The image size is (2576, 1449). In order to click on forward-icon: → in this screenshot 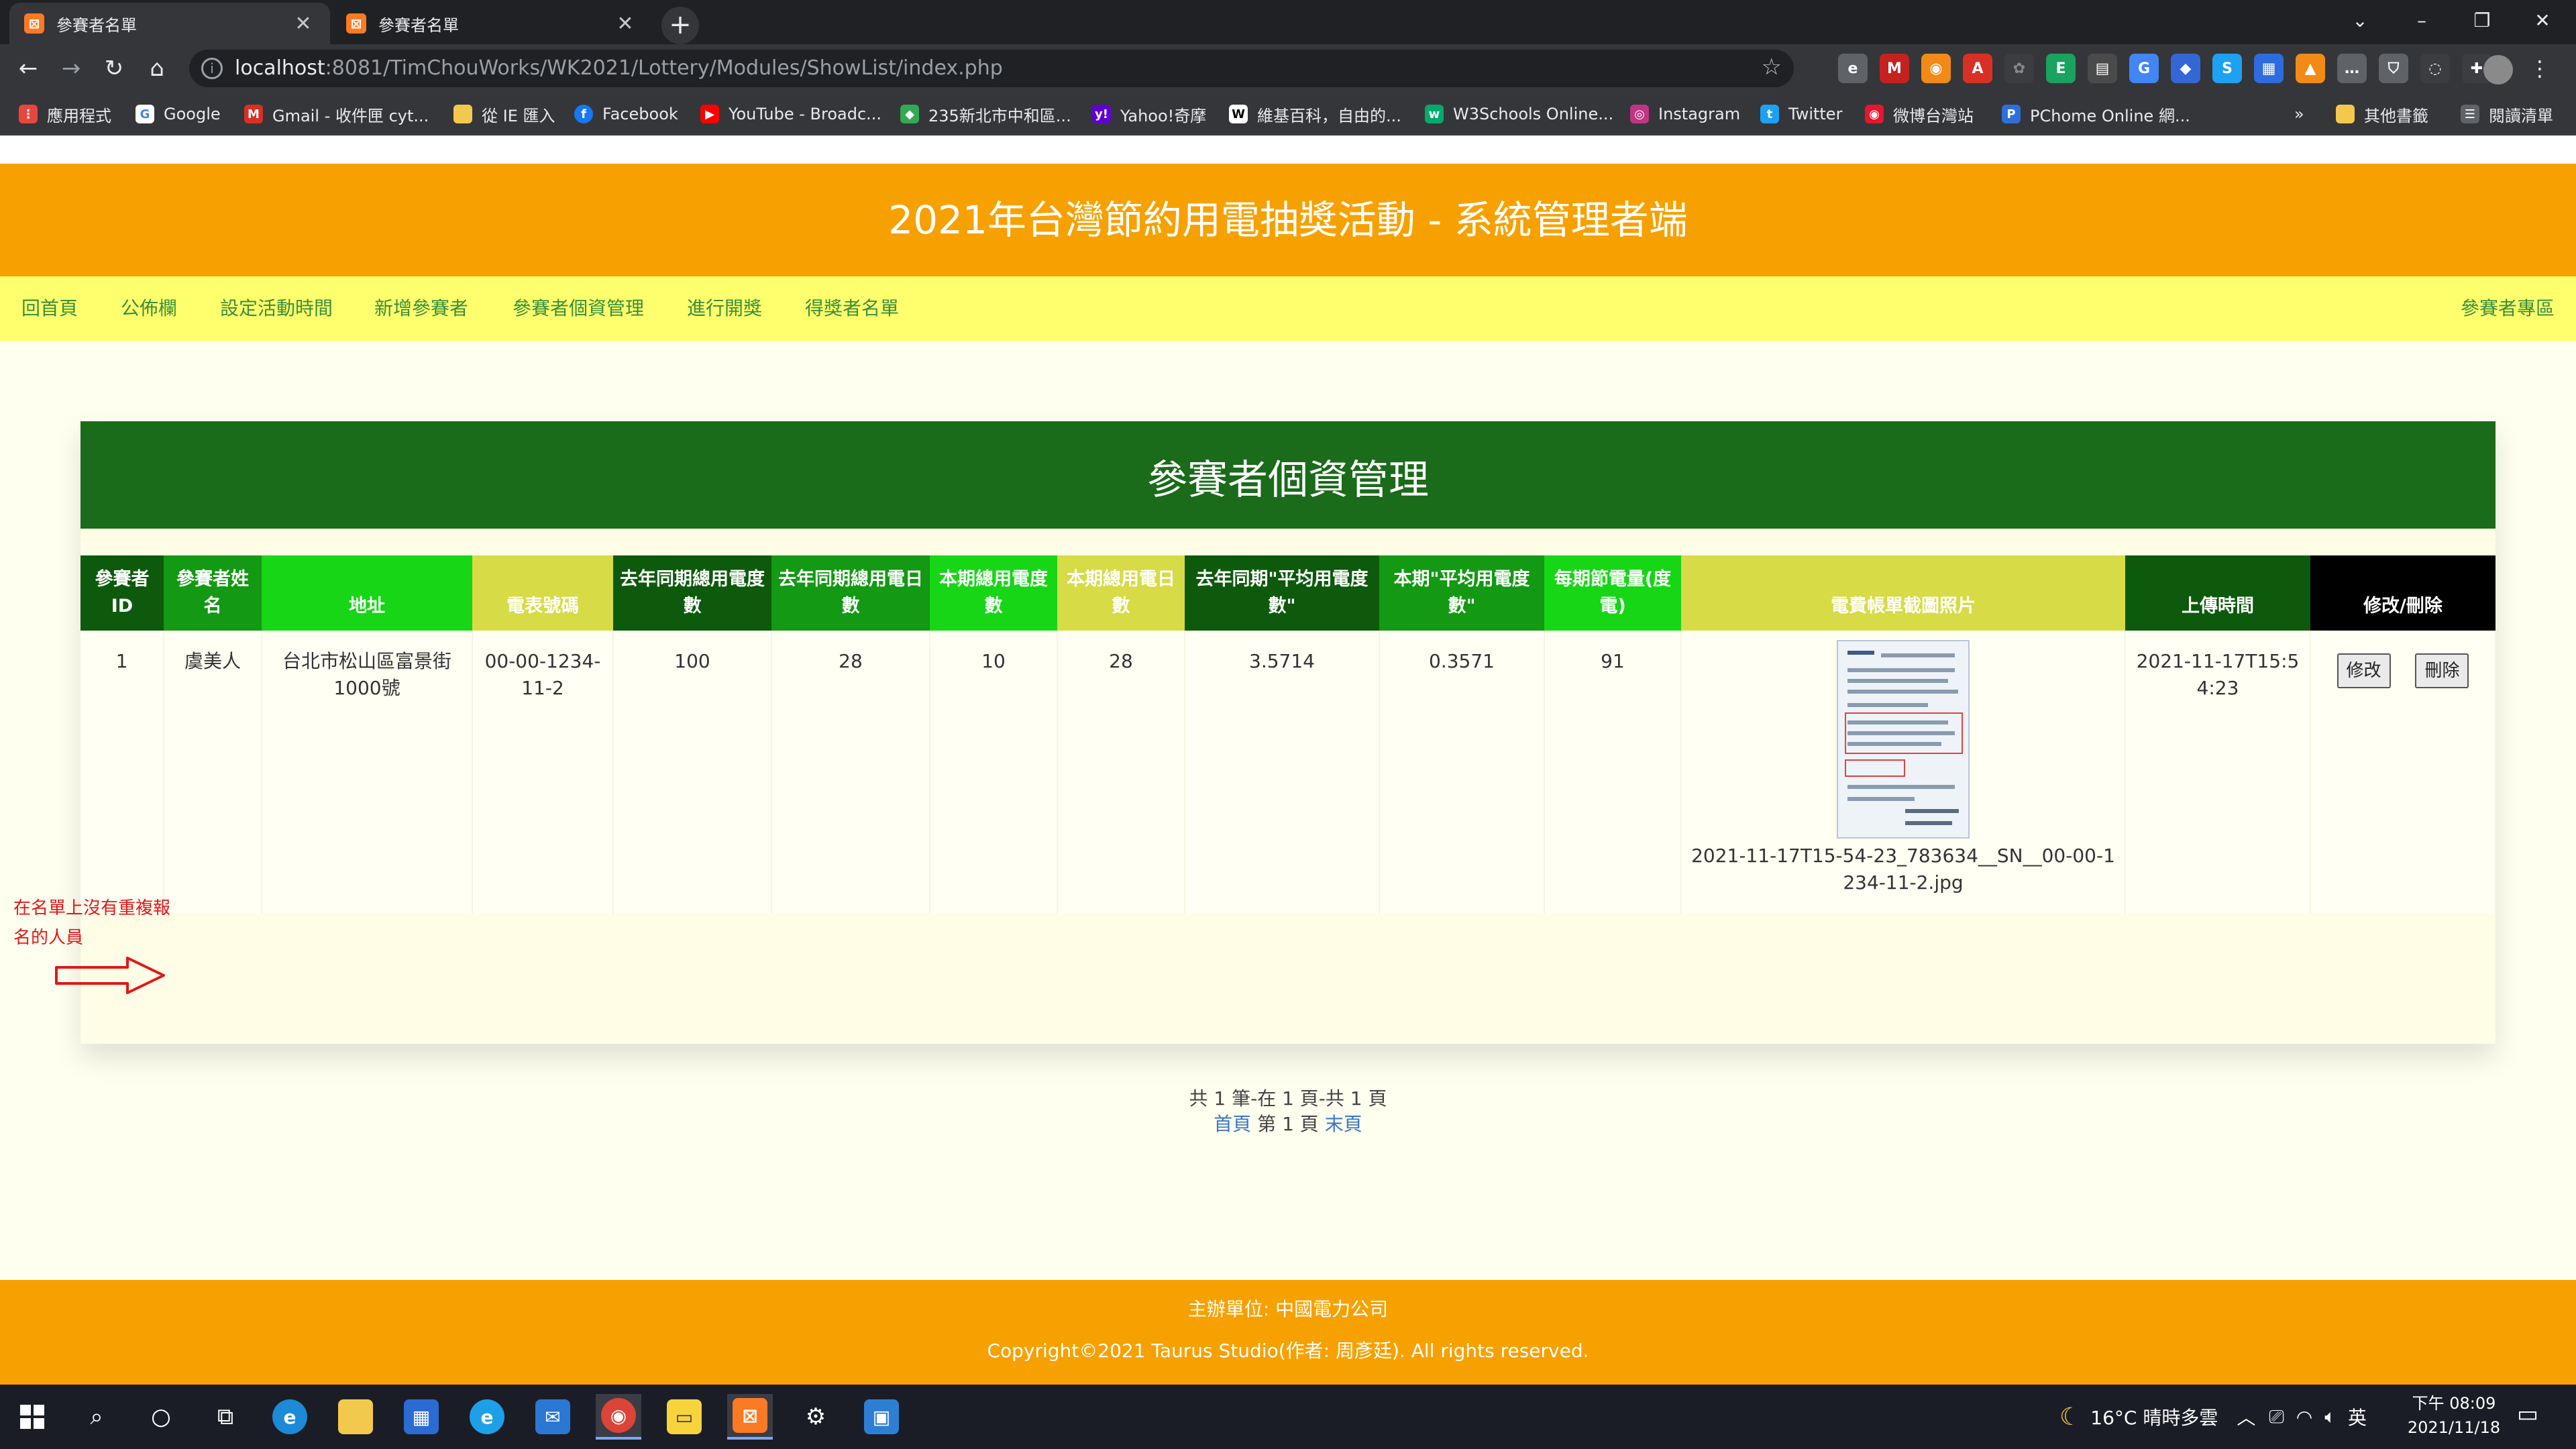, I will do `click(71, 68)`.